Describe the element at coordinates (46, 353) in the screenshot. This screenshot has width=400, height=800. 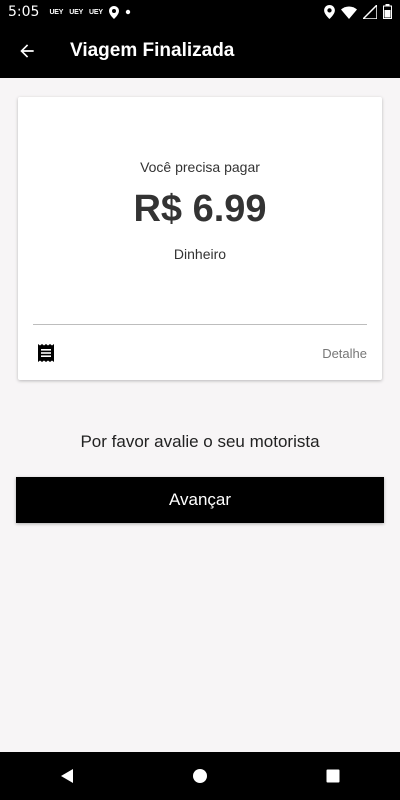
I see `receipt-icon` at that location.